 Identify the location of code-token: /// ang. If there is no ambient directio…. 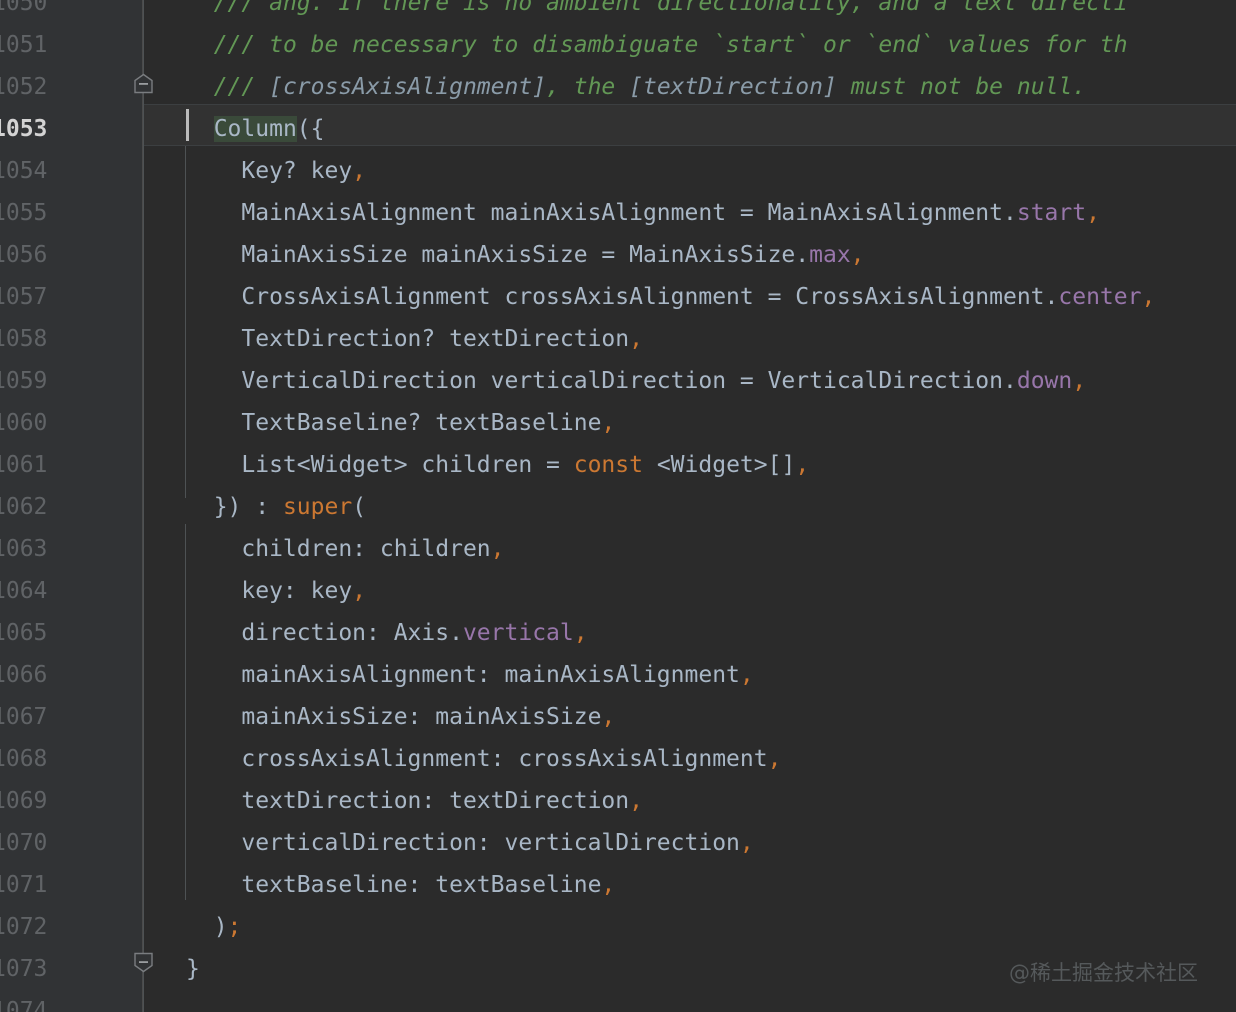
(670, 8).